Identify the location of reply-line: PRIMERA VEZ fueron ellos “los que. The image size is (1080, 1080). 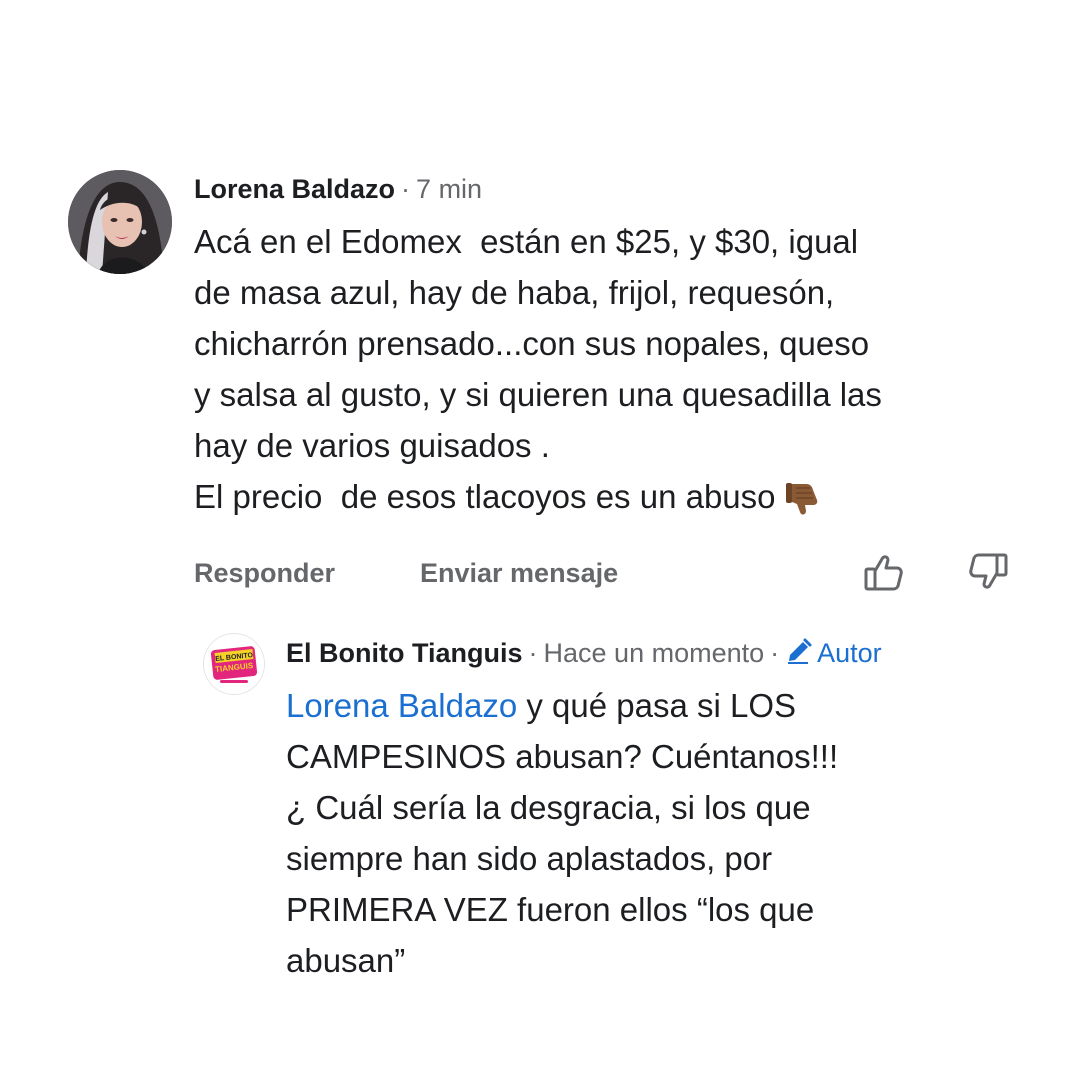
(550, 909).